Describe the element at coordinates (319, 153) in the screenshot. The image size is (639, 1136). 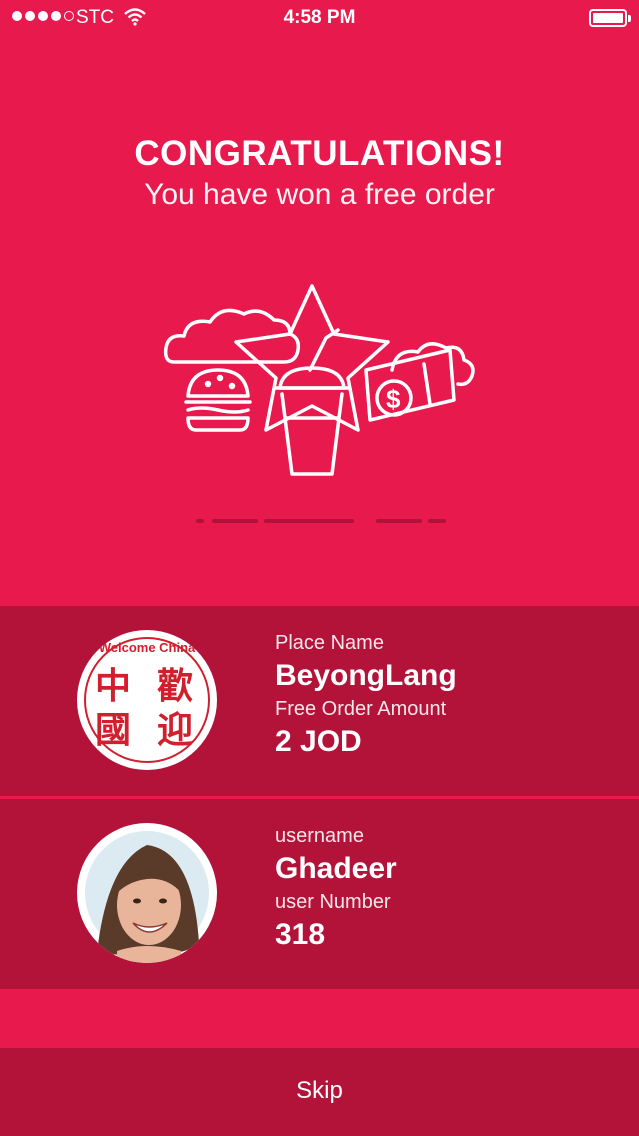
I see `page-title: CONGRATULATIONS!` at that location.